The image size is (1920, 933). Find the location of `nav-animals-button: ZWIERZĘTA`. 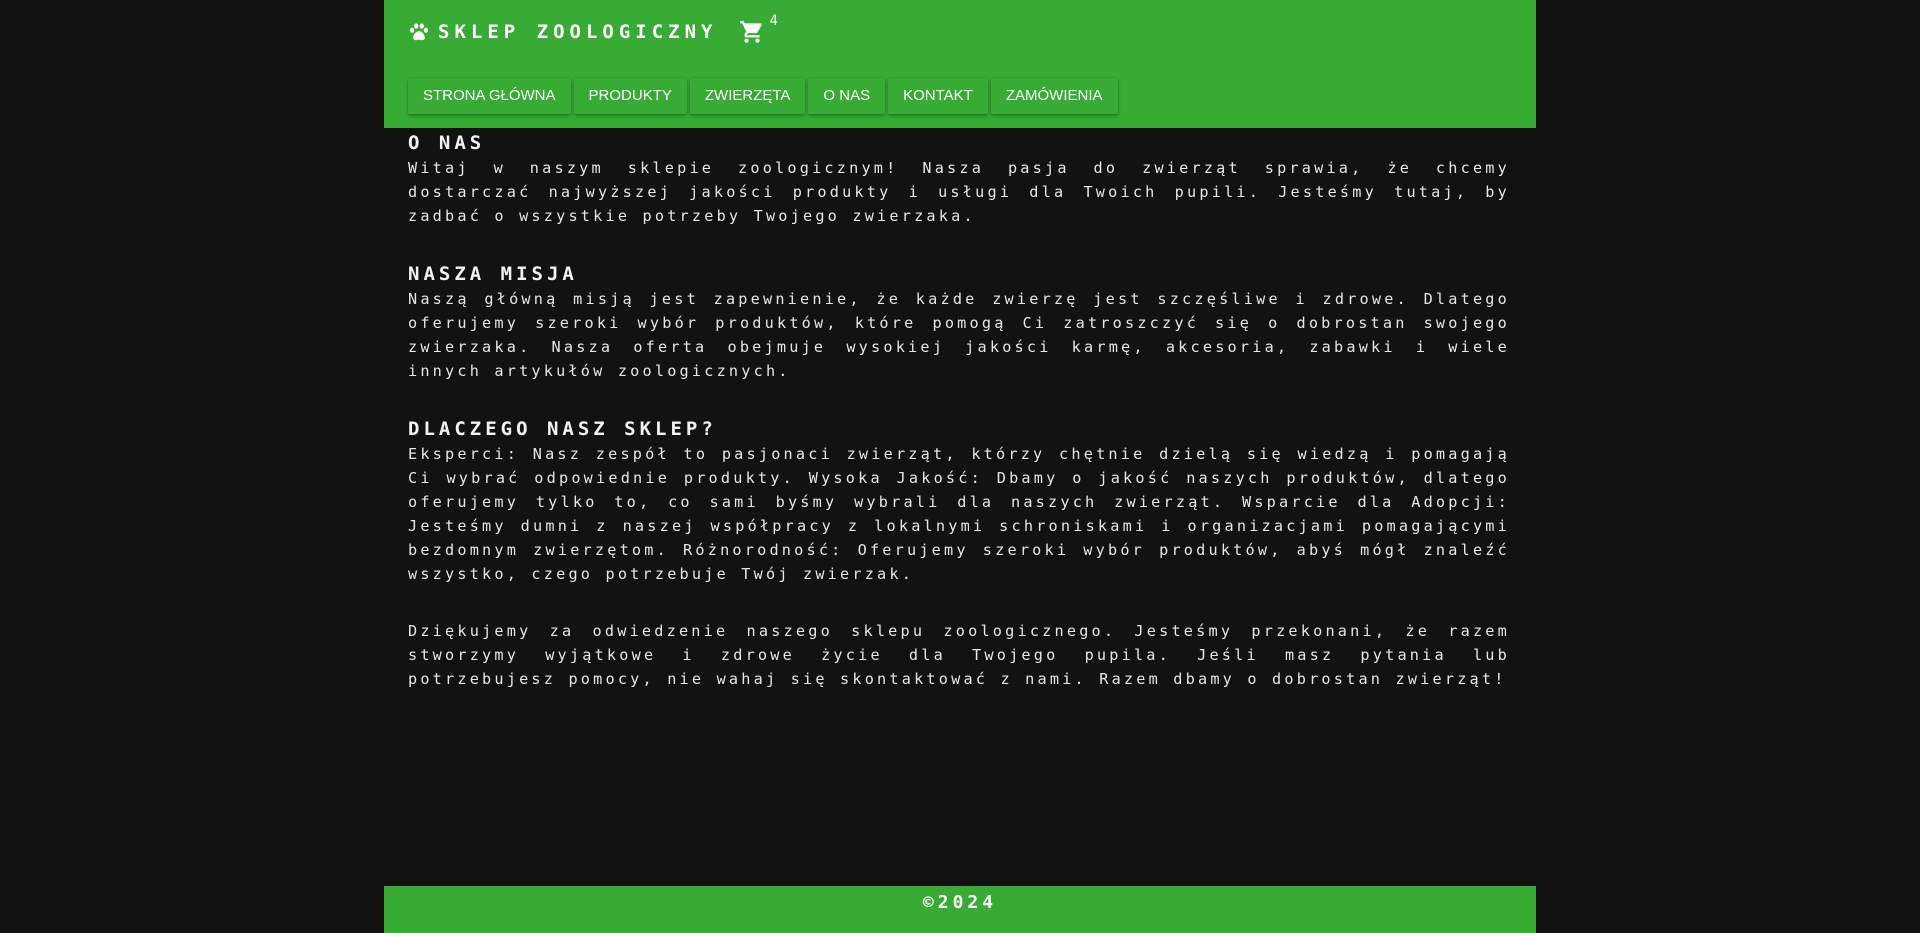

nav-animals-button: ZWIERZĘTA is located at coordinates (747, 96).